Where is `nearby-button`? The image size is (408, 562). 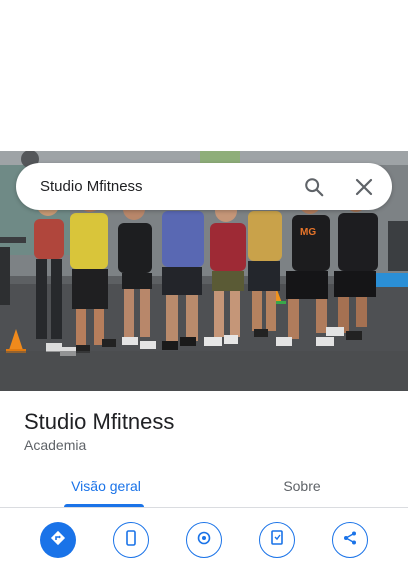
nearby-button is located at coordinates (204, 540).